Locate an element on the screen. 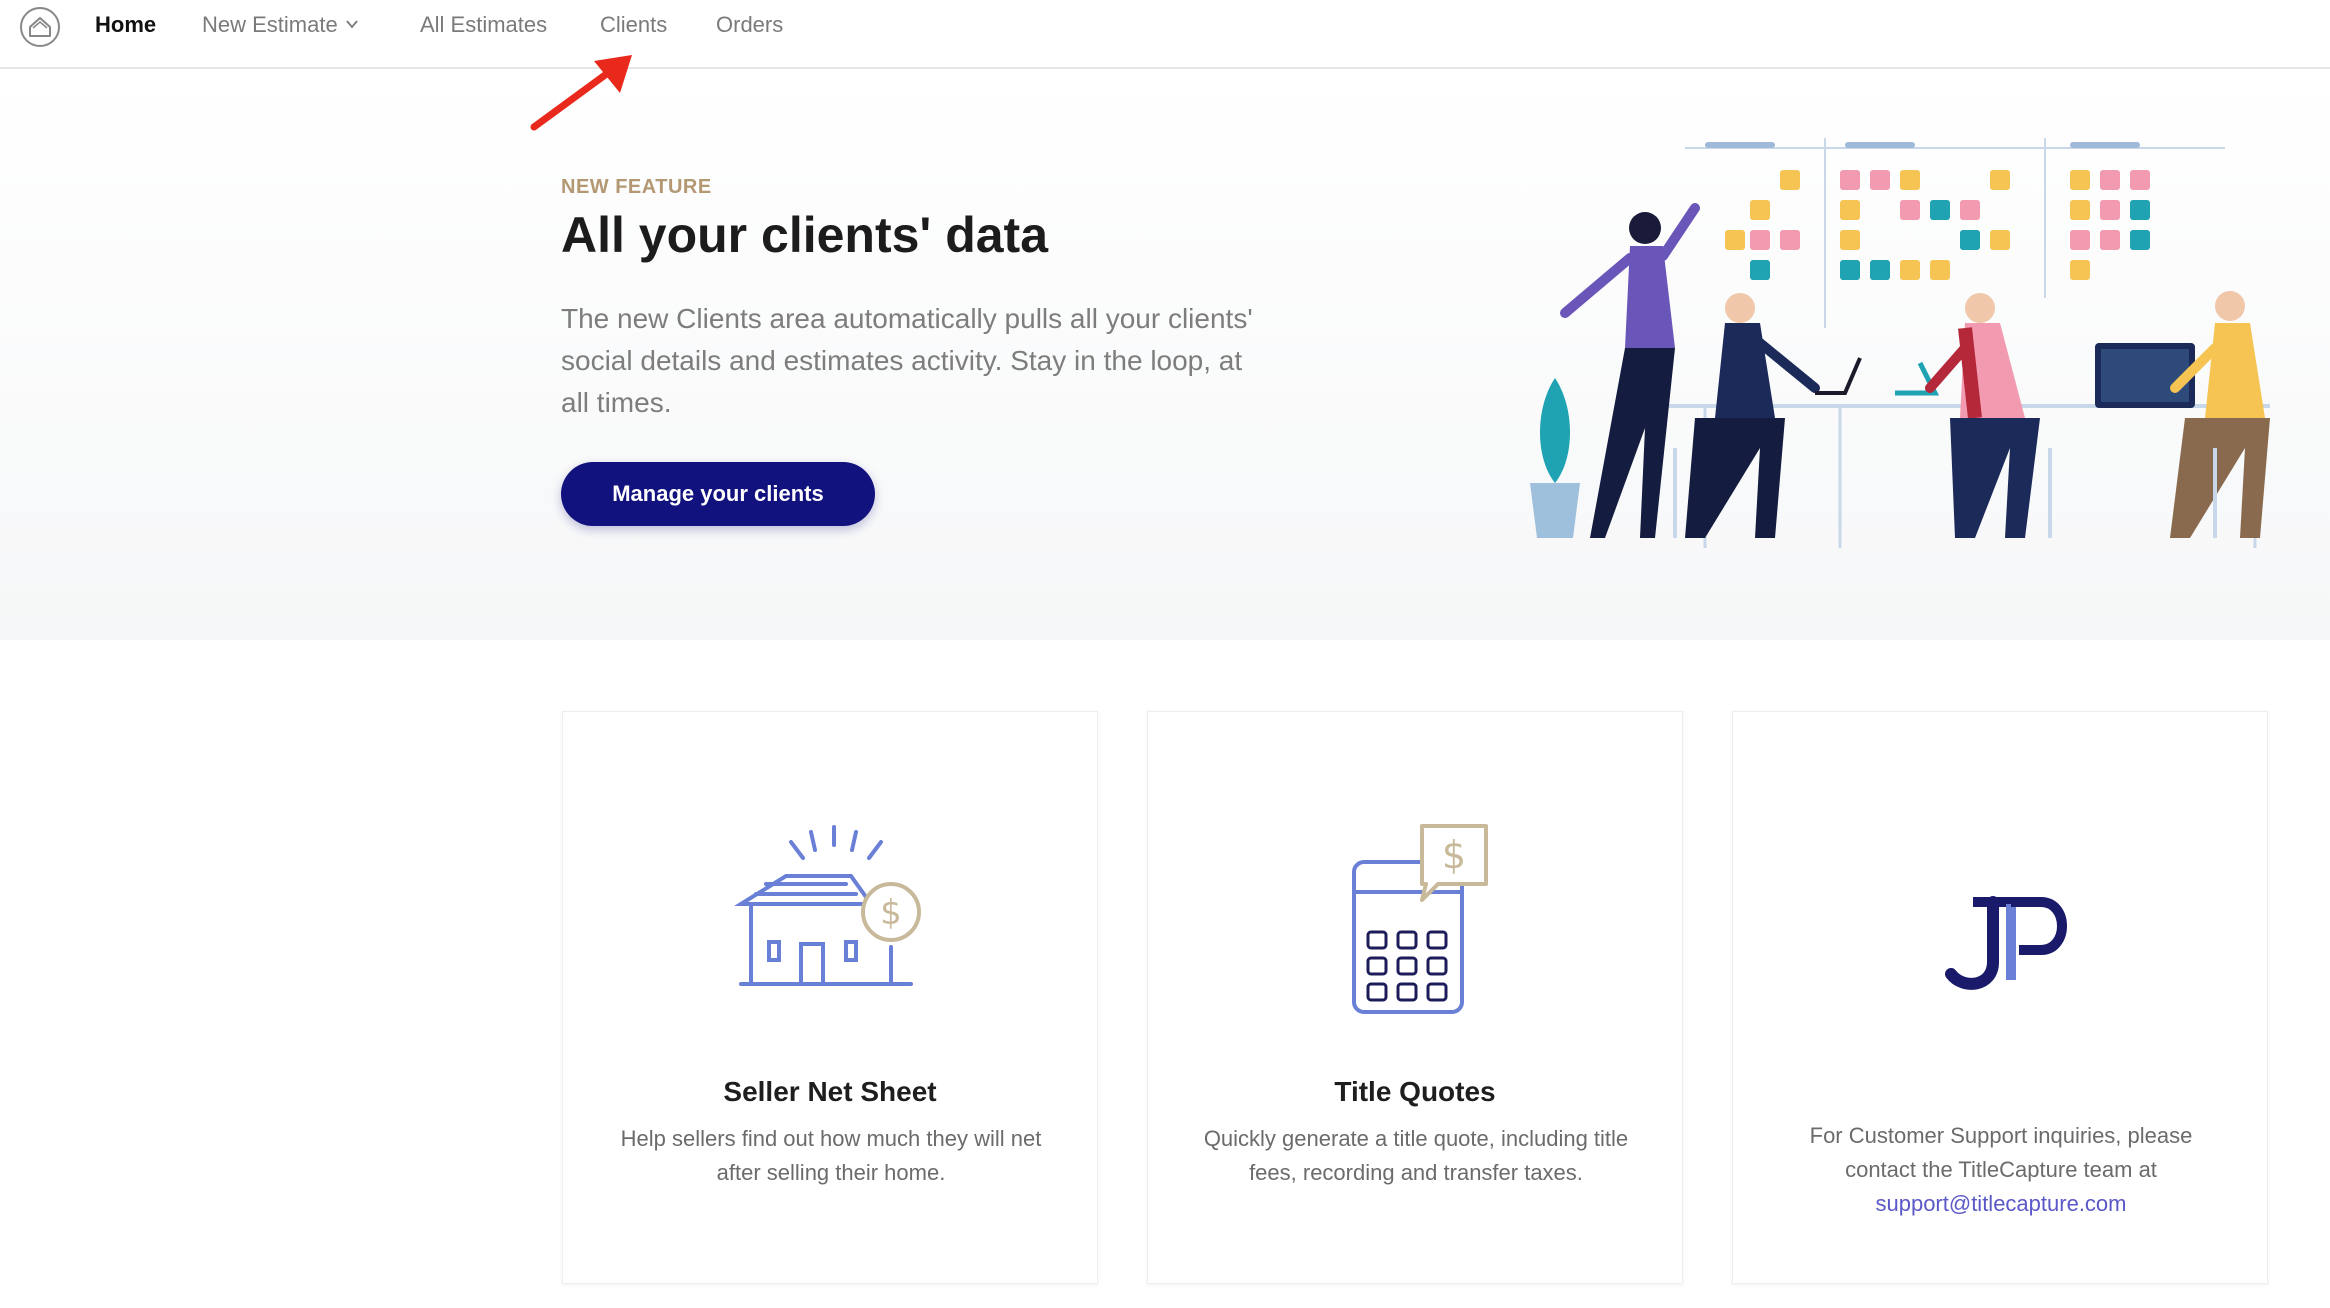  calculator-dollar-icon: $ is located at coordinates (1420, 919).